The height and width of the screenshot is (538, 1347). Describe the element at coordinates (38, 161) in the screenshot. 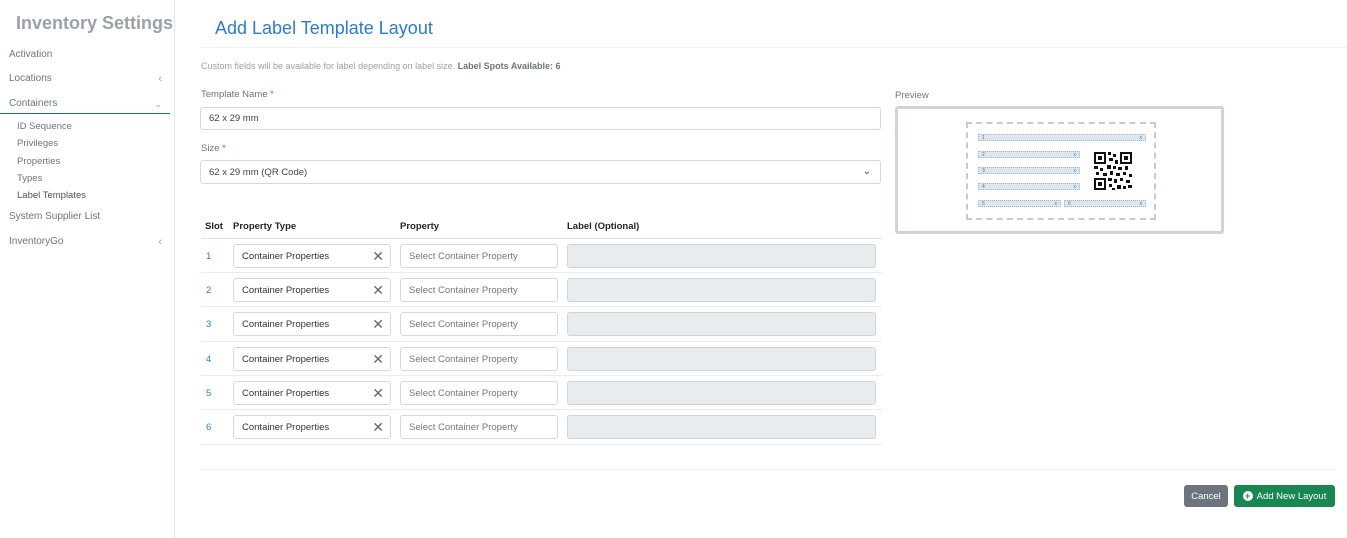

I see `sidebar-subitem-properties: Properties` at that location.